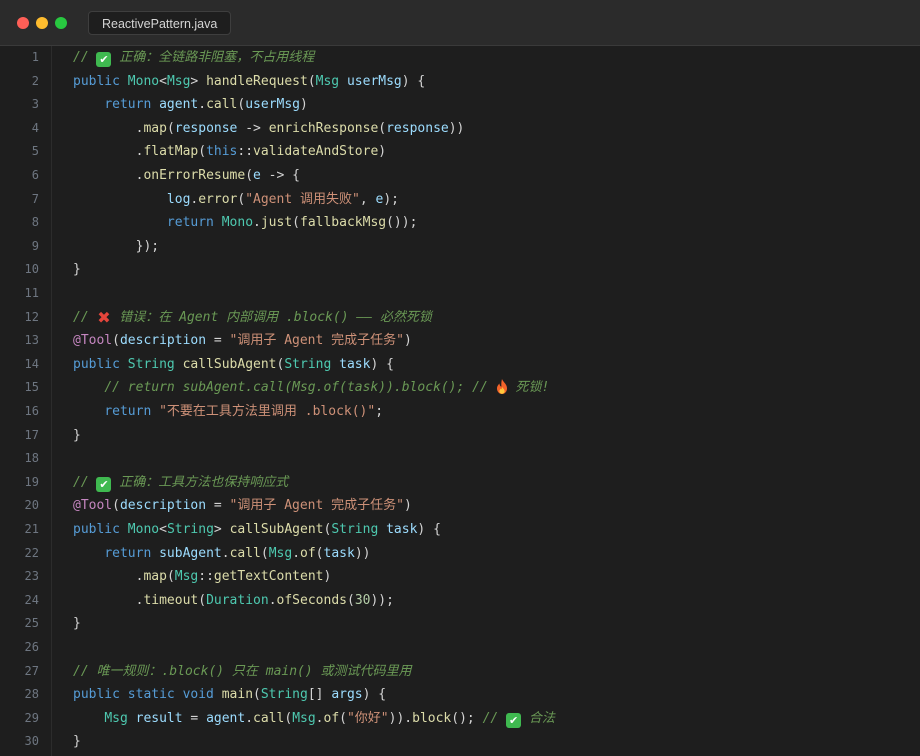 The height and width of the screenshot is (756, 920). What do you see at coordinates (280, 553) in the screenshot?
I see `code-token: Msg` at bounding box center [280, 553].